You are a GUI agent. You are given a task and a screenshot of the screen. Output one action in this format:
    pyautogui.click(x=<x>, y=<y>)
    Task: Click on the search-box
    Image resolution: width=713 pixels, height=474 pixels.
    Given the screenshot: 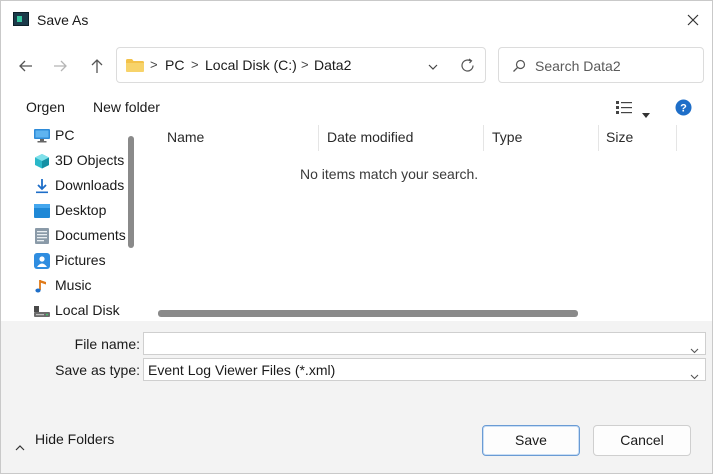 What is the action you would take?
    pyautogui.click(x=601, y=65)
    